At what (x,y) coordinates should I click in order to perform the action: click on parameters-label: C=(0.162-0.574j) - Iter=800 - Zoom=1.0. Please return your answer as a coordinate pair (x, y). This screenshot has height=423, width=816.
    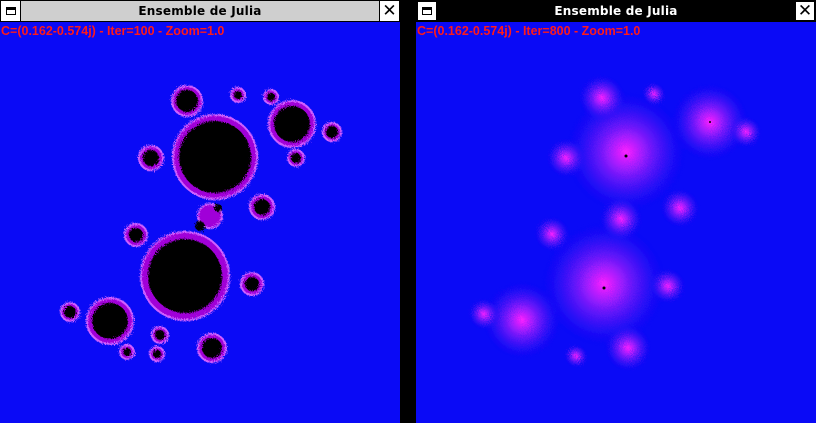
    Looking at the image, I should click on (529, 31).